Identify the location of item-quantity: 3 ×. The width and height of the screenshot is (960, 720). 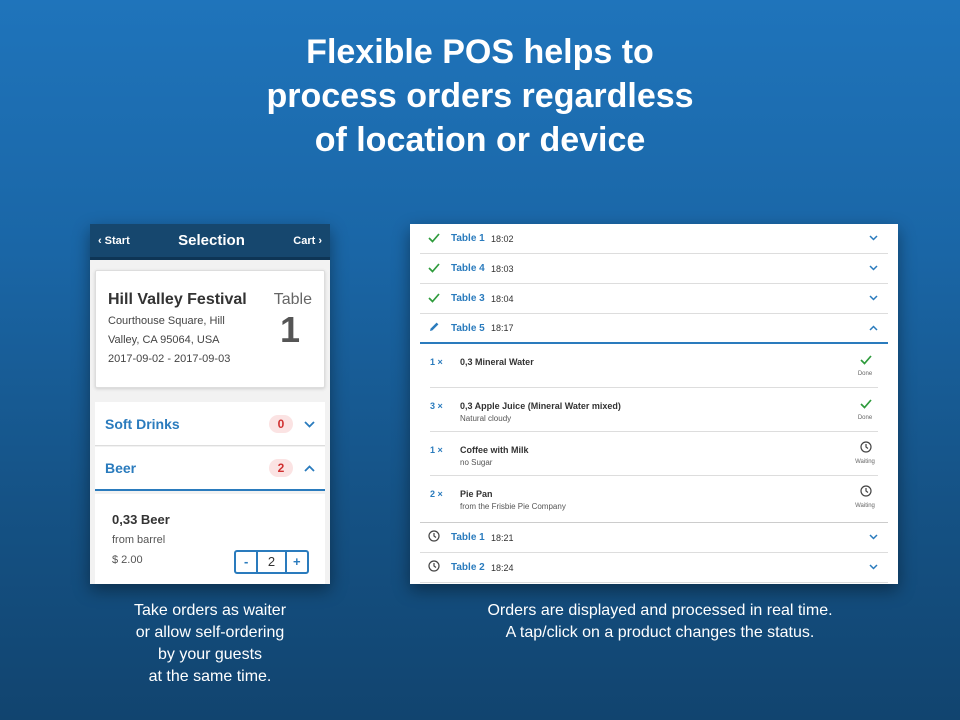
(436, 406).